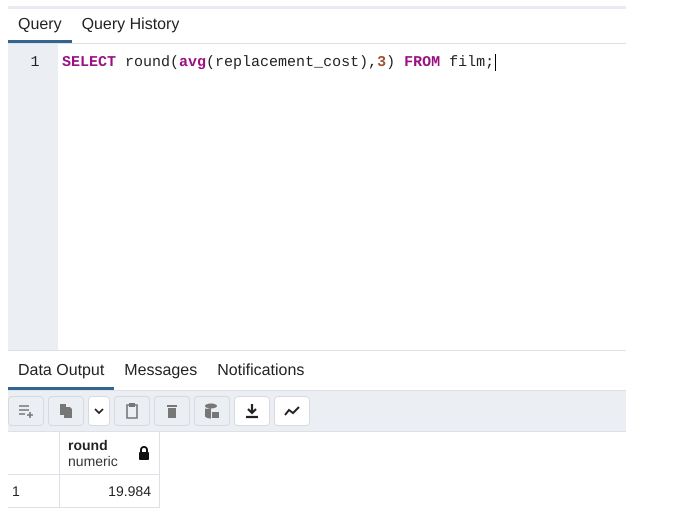 The height and width of the screenshot is (523, 689). I want to click on download-icon, so click(252, 411).